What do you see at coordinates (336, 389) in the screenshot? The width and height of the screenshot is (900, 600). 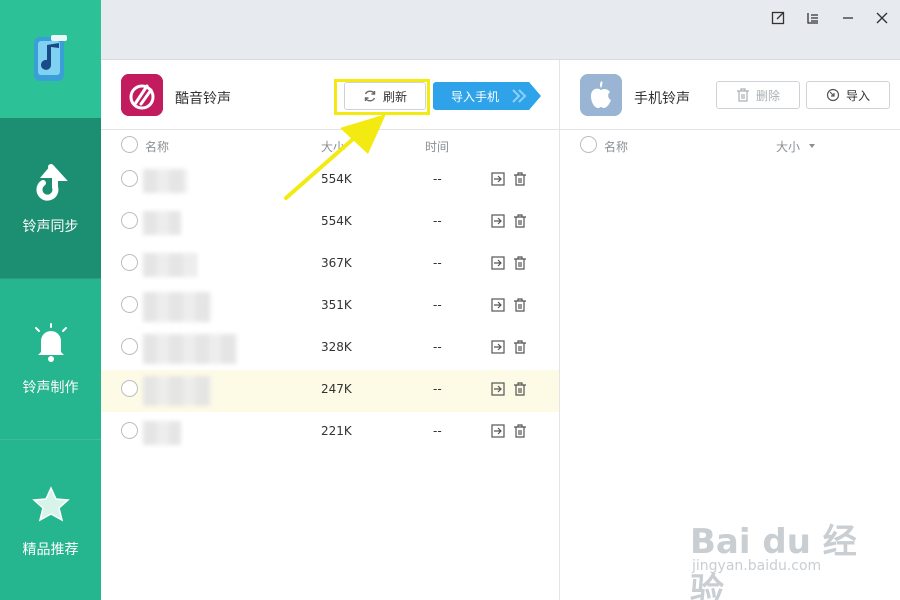 I see `row-size: 247K` at bounding box center [336, 389].